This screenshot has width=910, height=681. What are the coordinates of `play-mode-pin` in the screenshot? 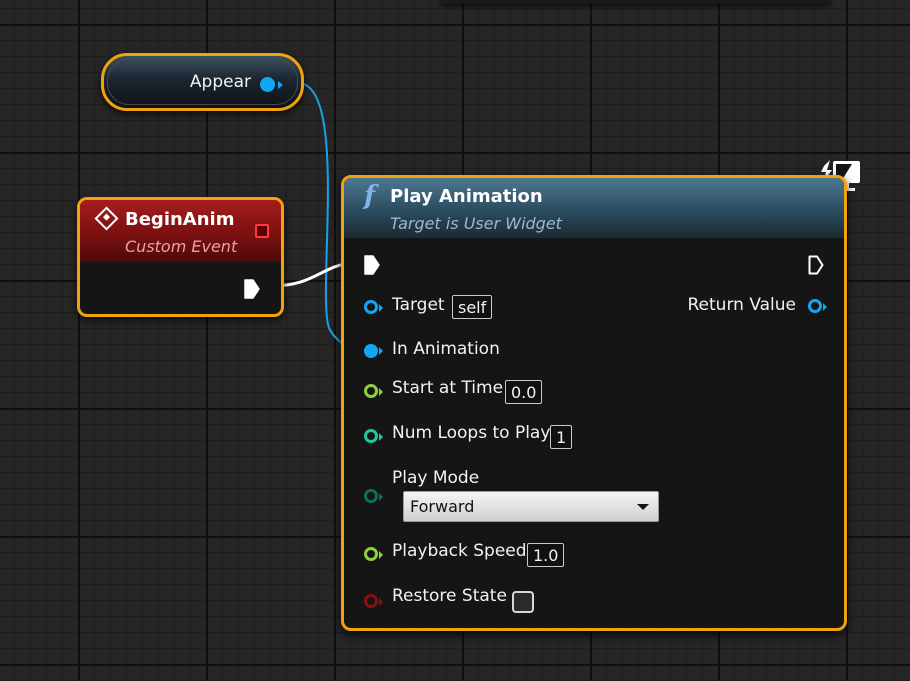 It's located at (371, 496).